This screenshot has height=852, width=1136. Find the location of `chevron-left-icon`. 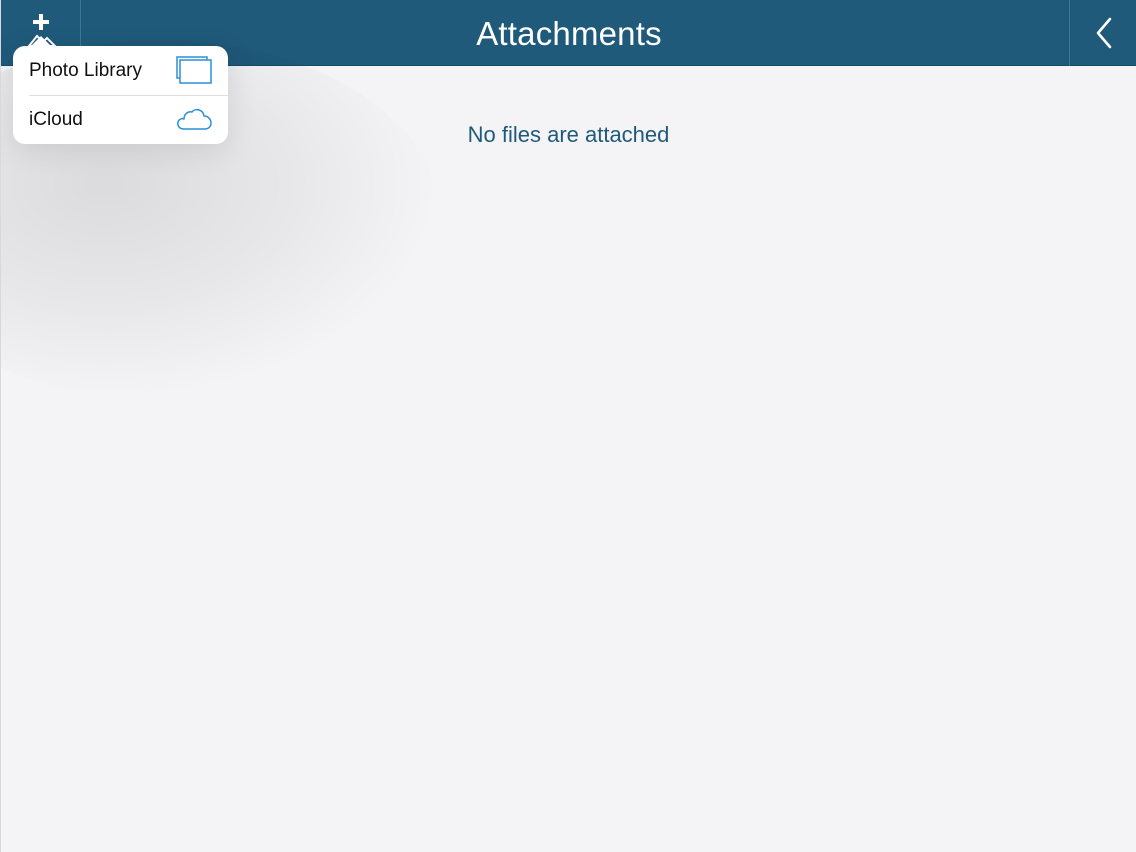

chevron-left-icon is located at coordinates (1104, 33).